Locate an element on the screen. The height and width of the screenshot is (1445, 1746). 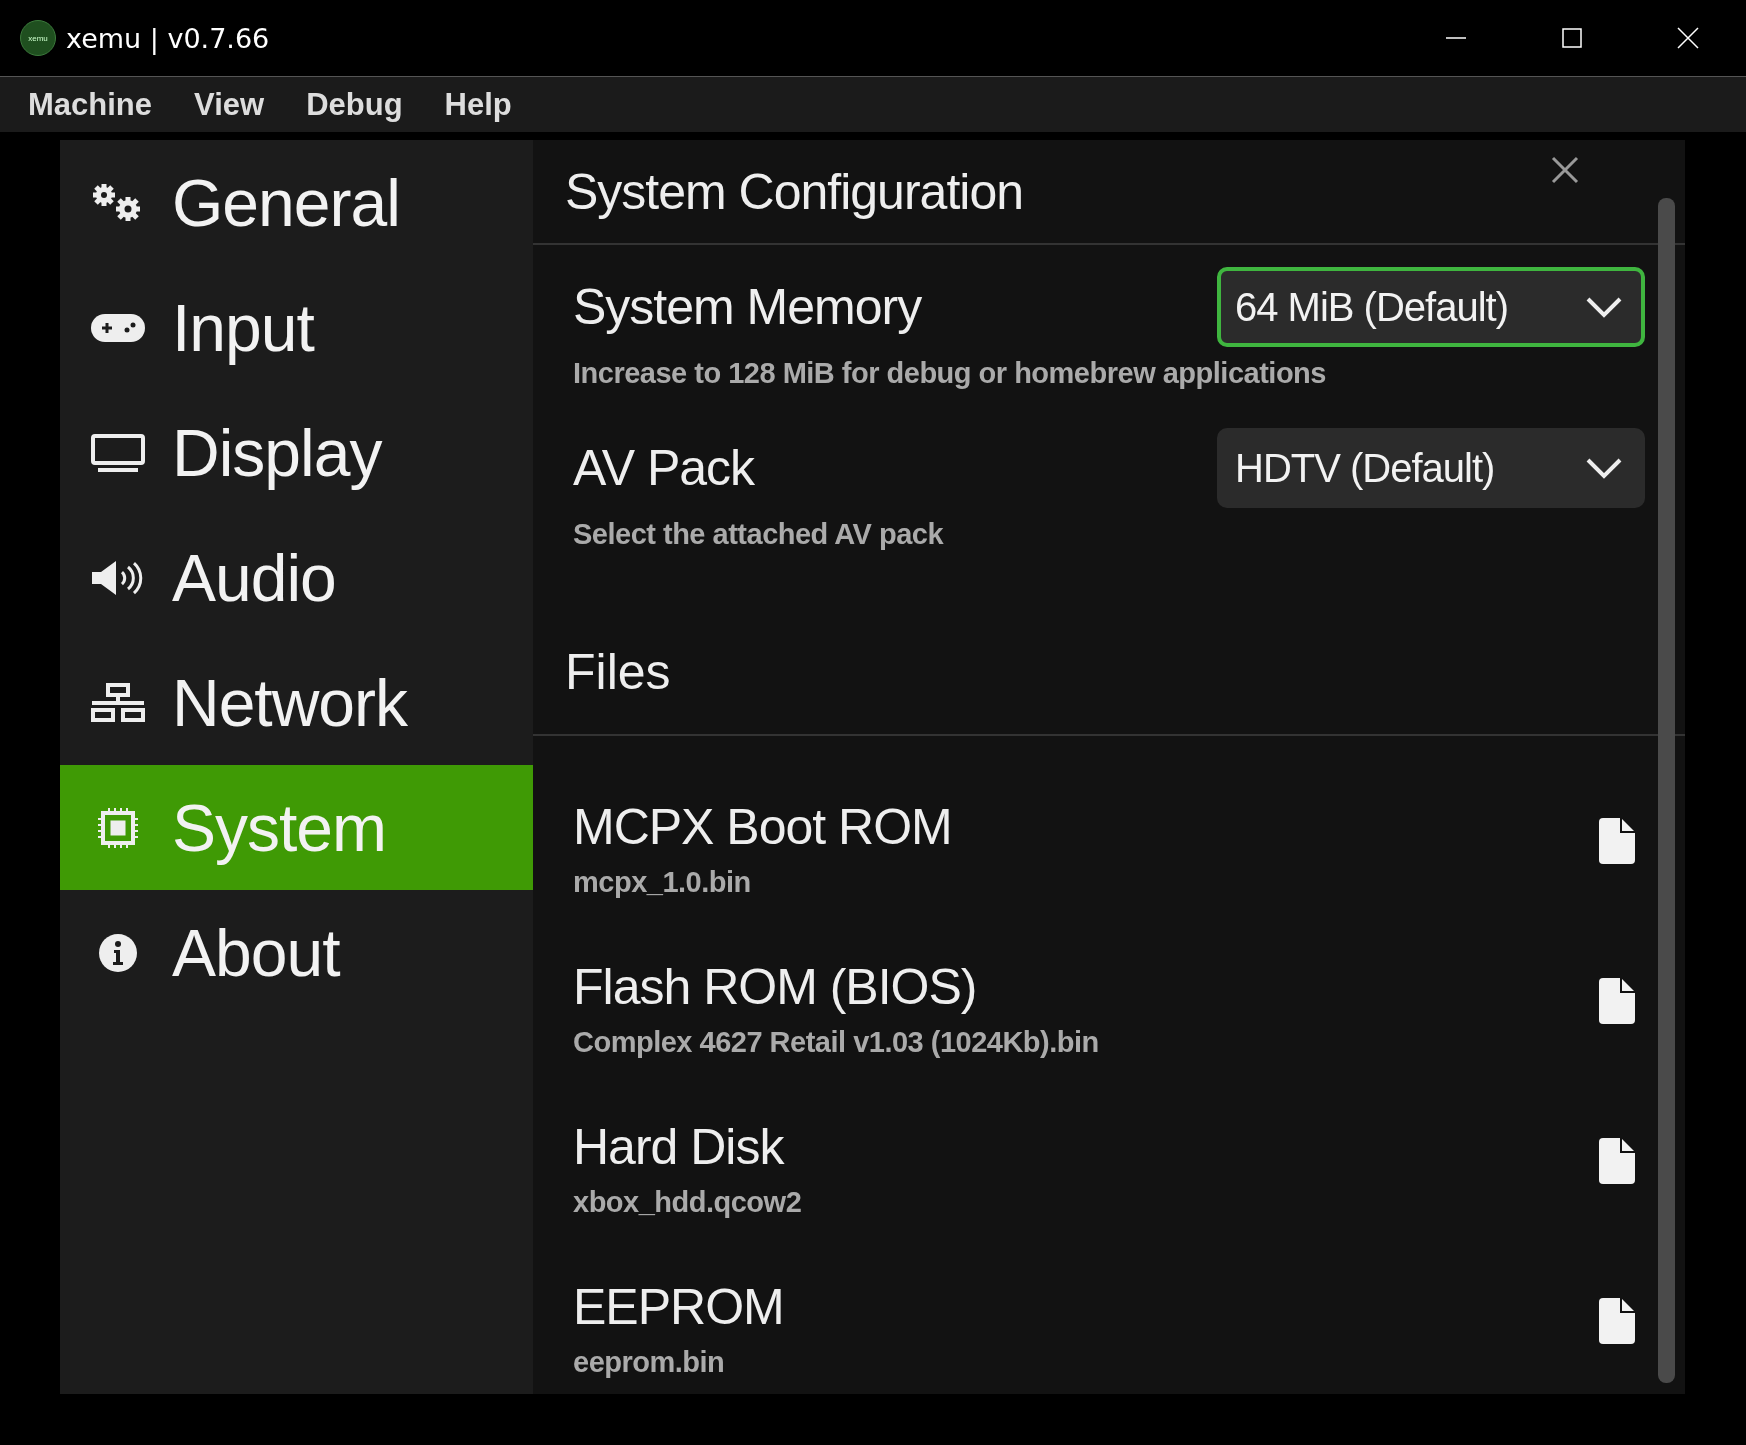
file-path: Complex 4627 Retail v1.03 (1024Kb).bin is located at coordinates (836, 1042).